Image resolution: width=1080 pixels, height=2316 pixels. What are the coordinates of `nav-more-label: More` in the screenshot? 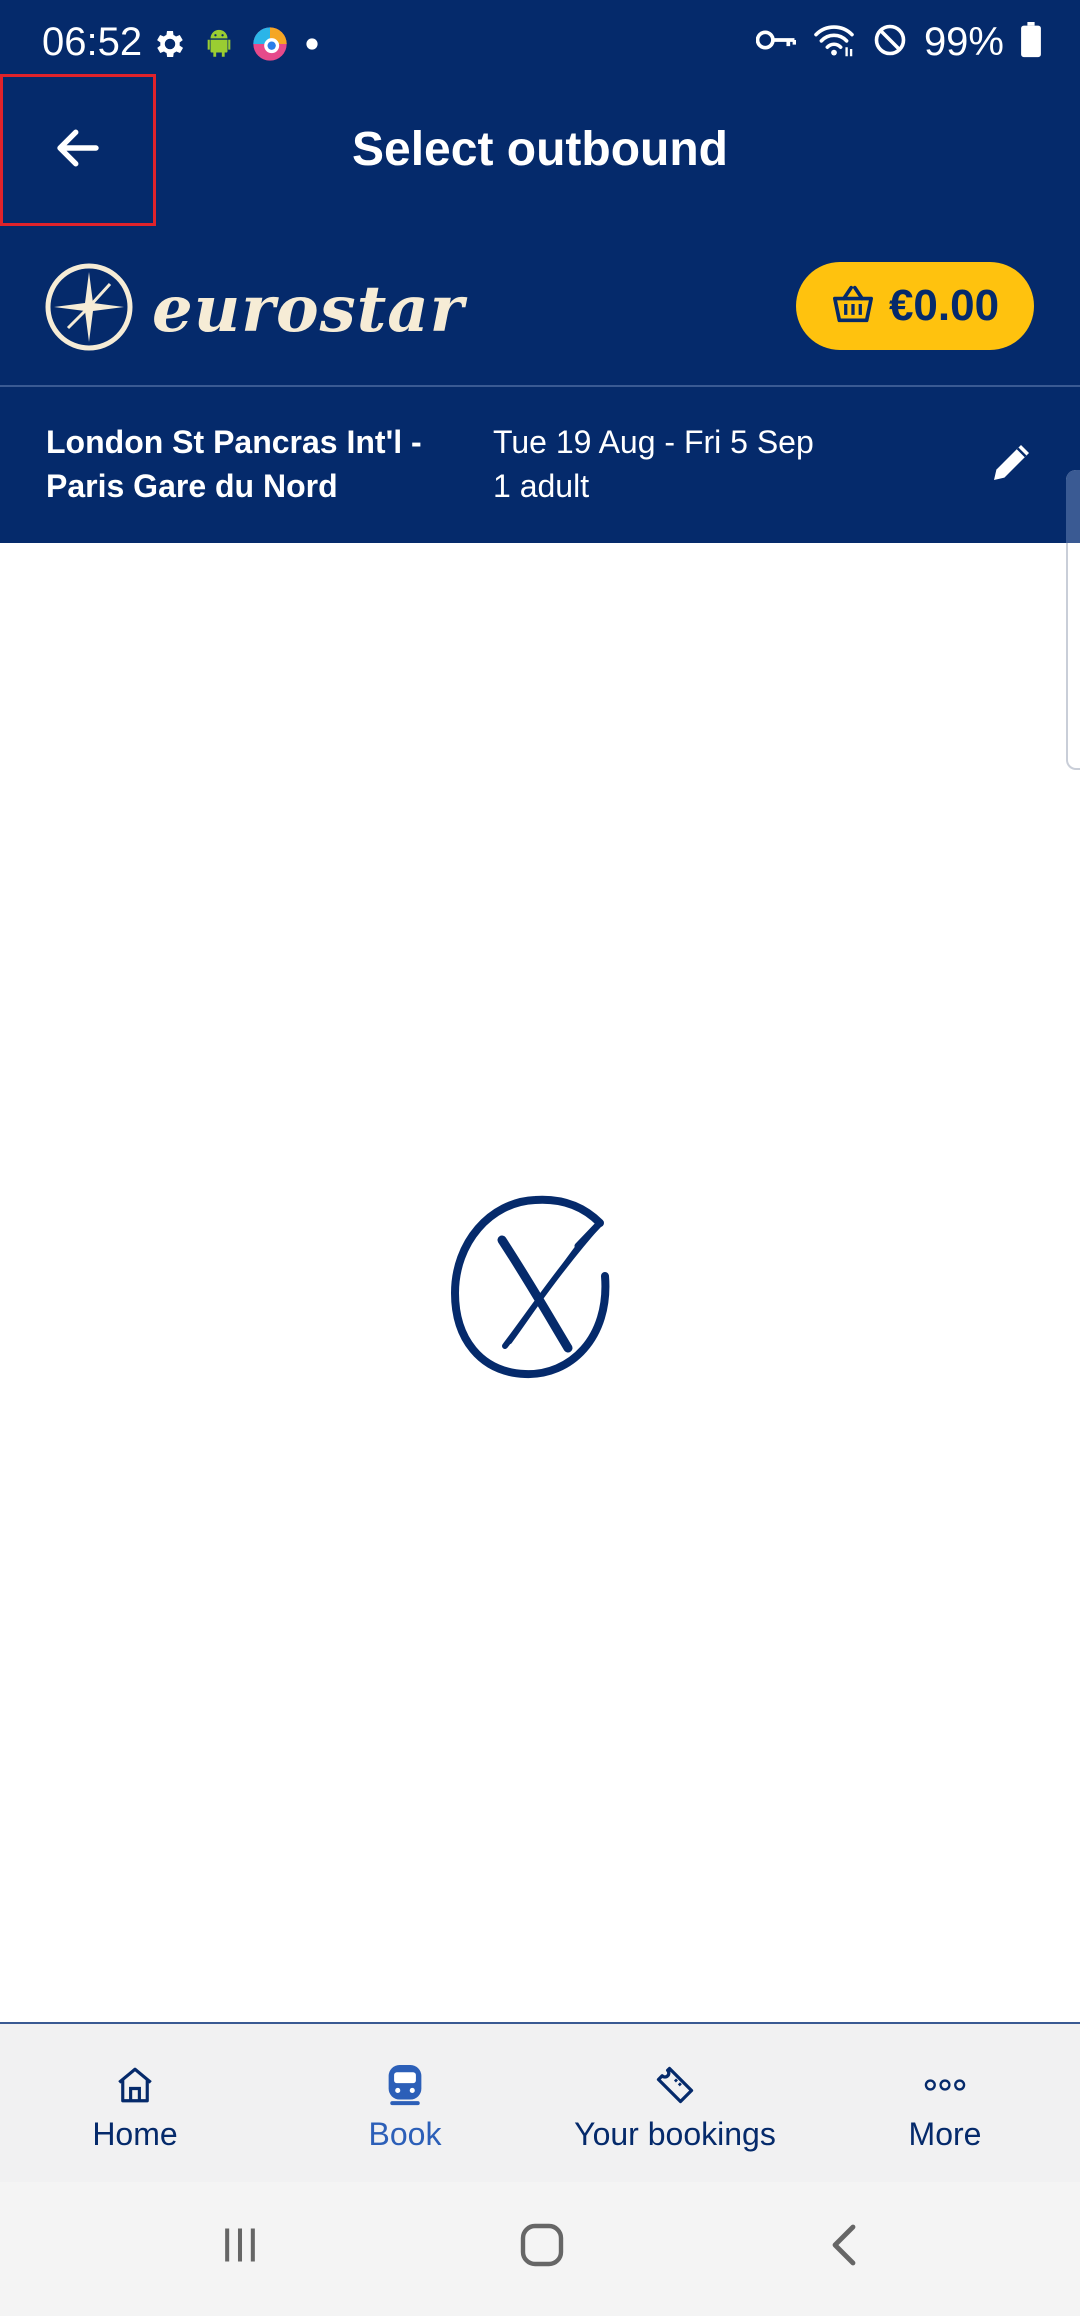 It's located at (945, 2134).